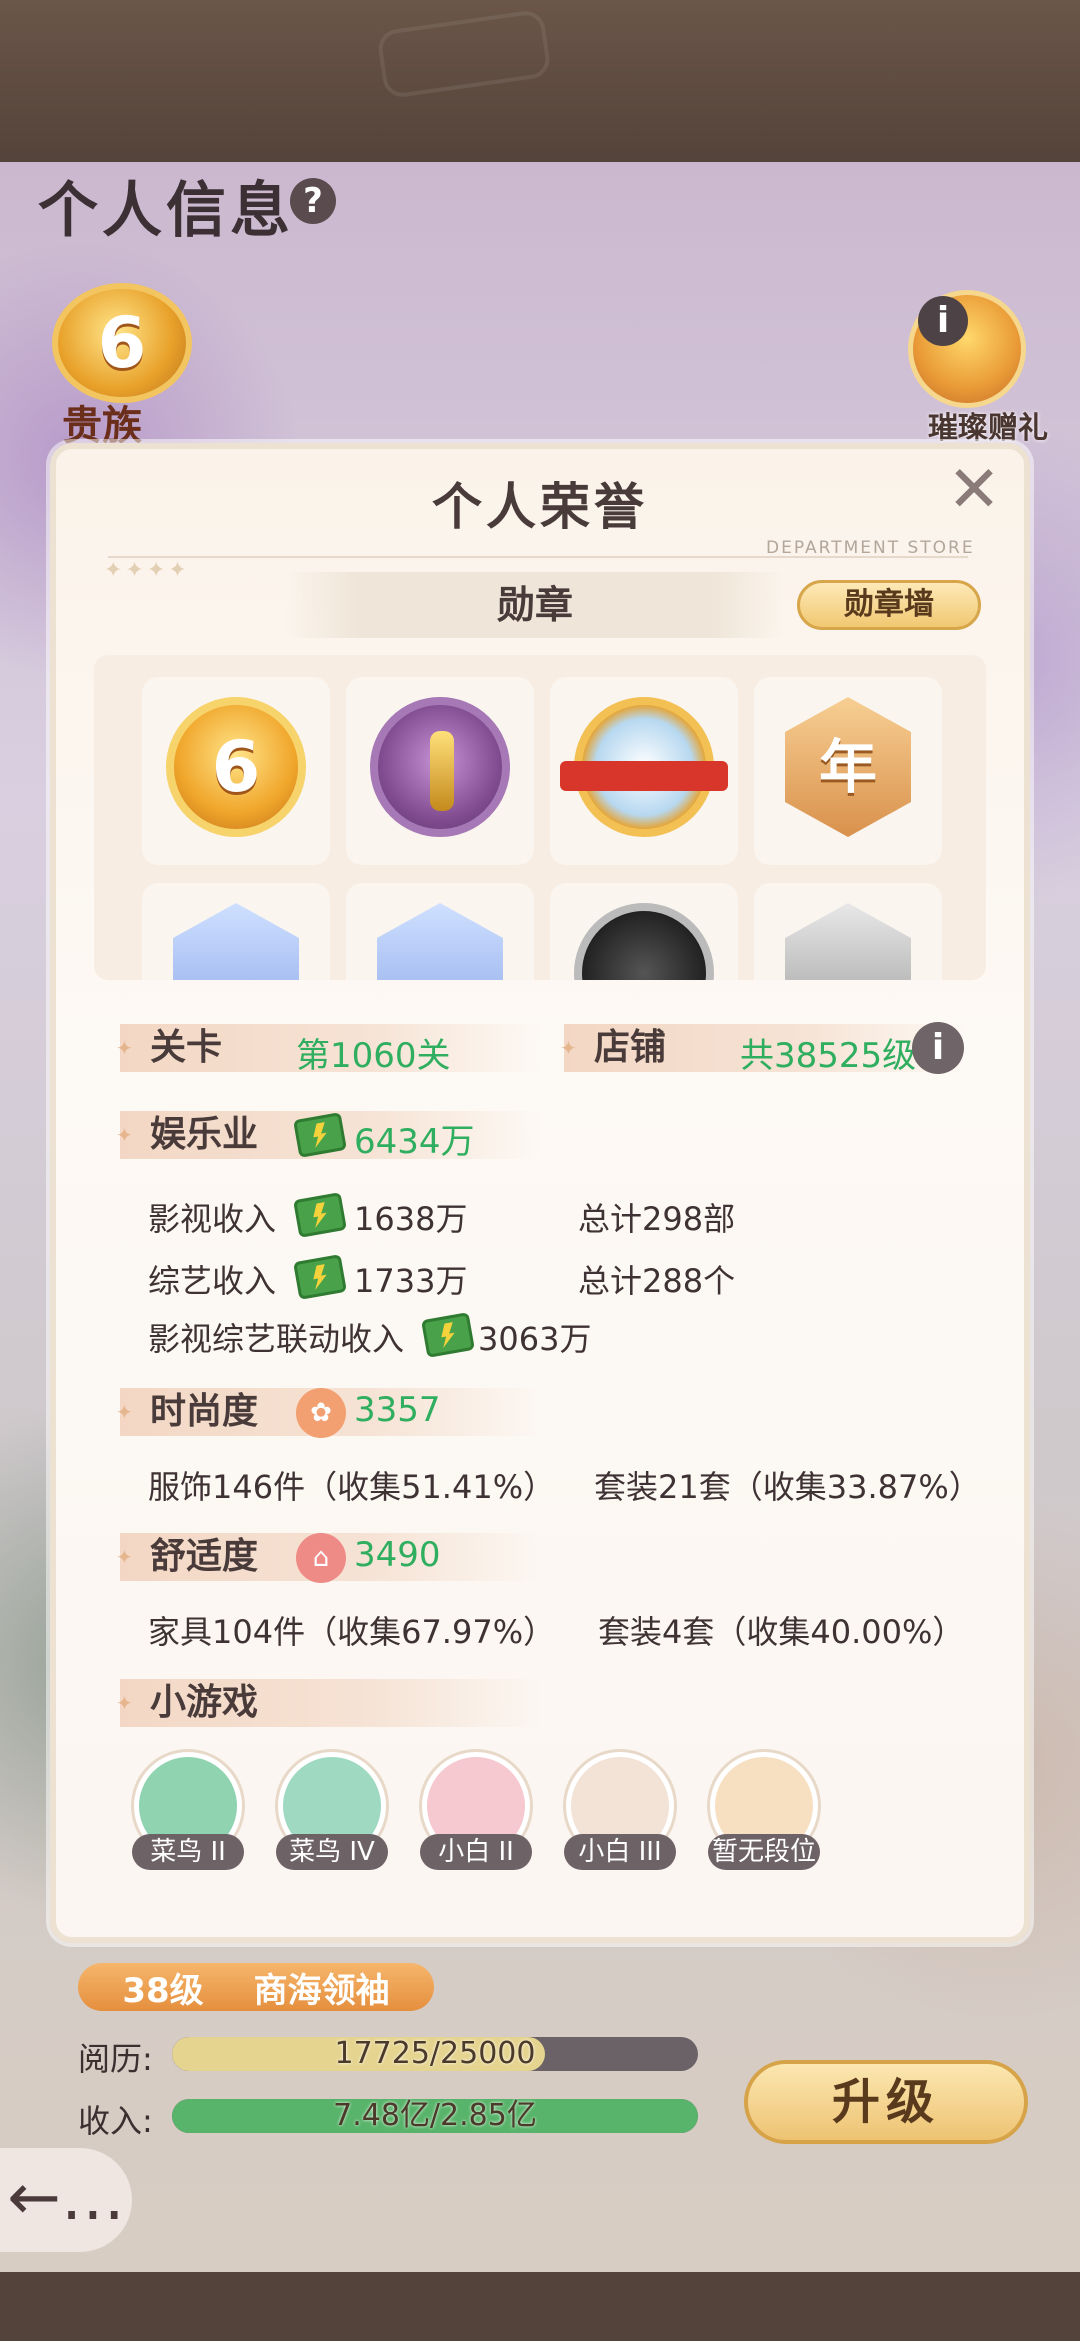 The height and width of the screenshot is (2341, 1080). Describe the element at coordinates (321, 1558) in the screenshot. I see `home-icon: ⌂` at that location.